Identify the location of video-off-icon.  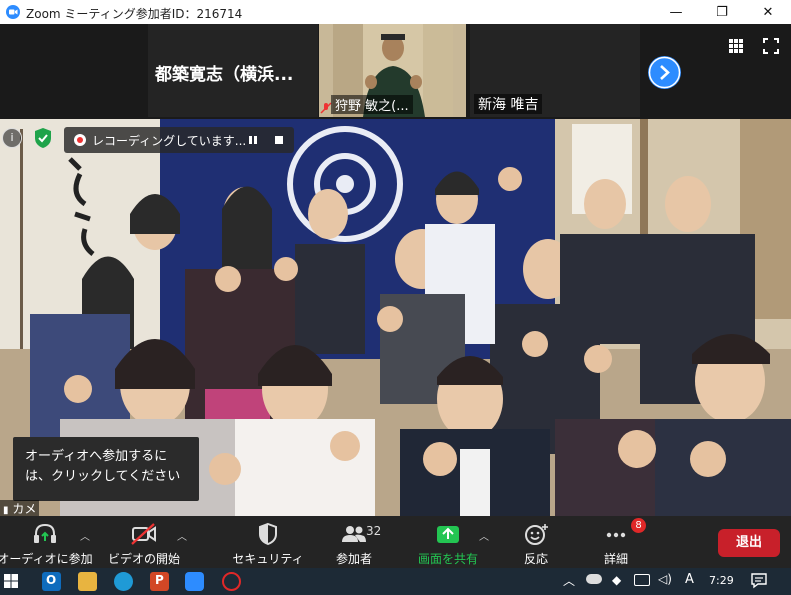
(143, 534).